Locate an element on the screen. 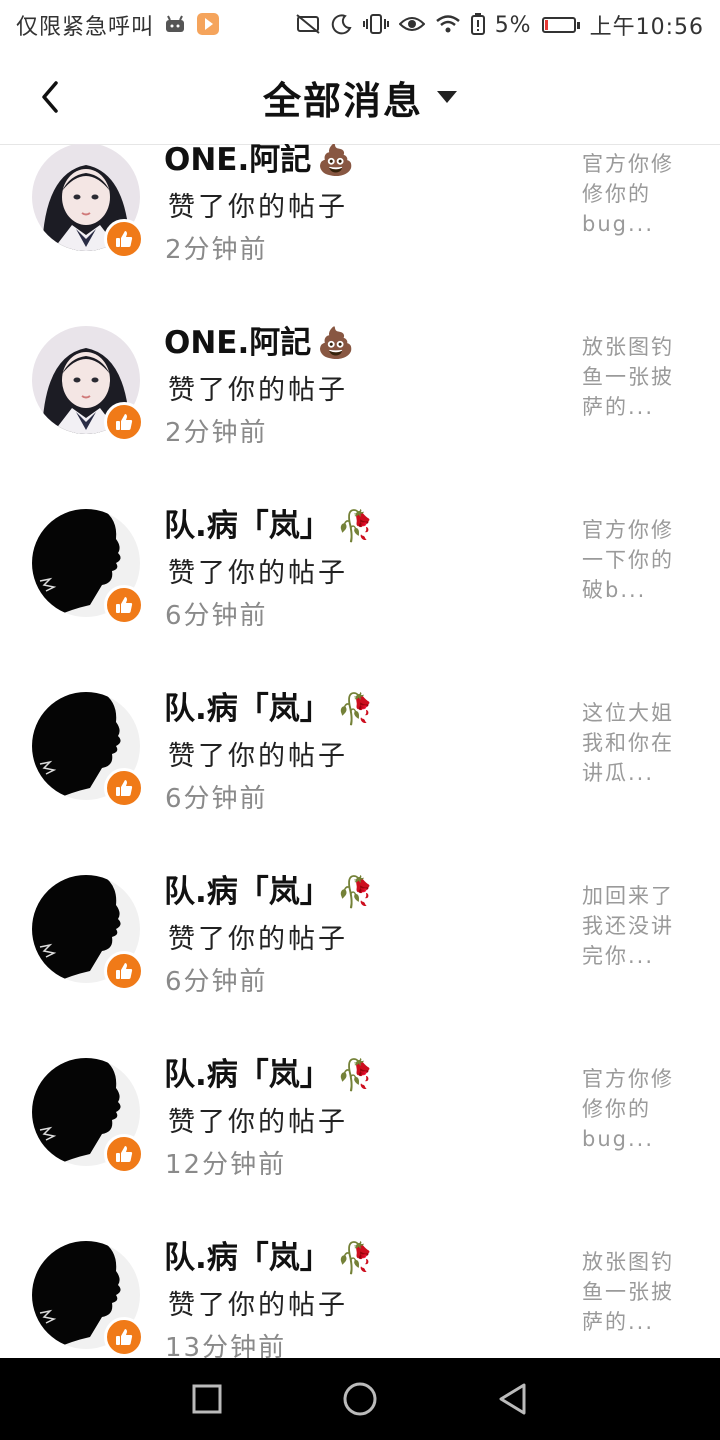 This screenshot has height=1440, width=720. home-circle-icon is located at coordinates (360, 1399).